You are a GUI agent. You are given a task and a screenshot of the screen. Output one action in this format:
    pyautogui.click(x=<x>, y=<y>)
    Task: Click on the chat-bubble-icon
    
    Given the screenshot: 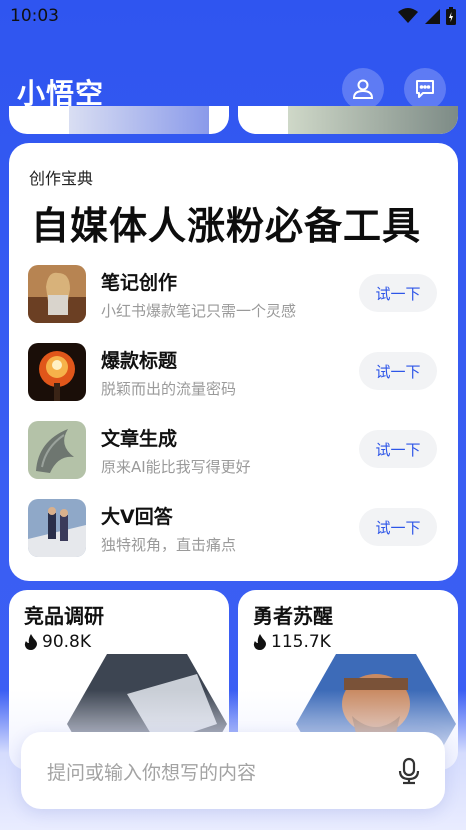 What is the action you would take?
    pyautogui.click(x=425, y=89)
    